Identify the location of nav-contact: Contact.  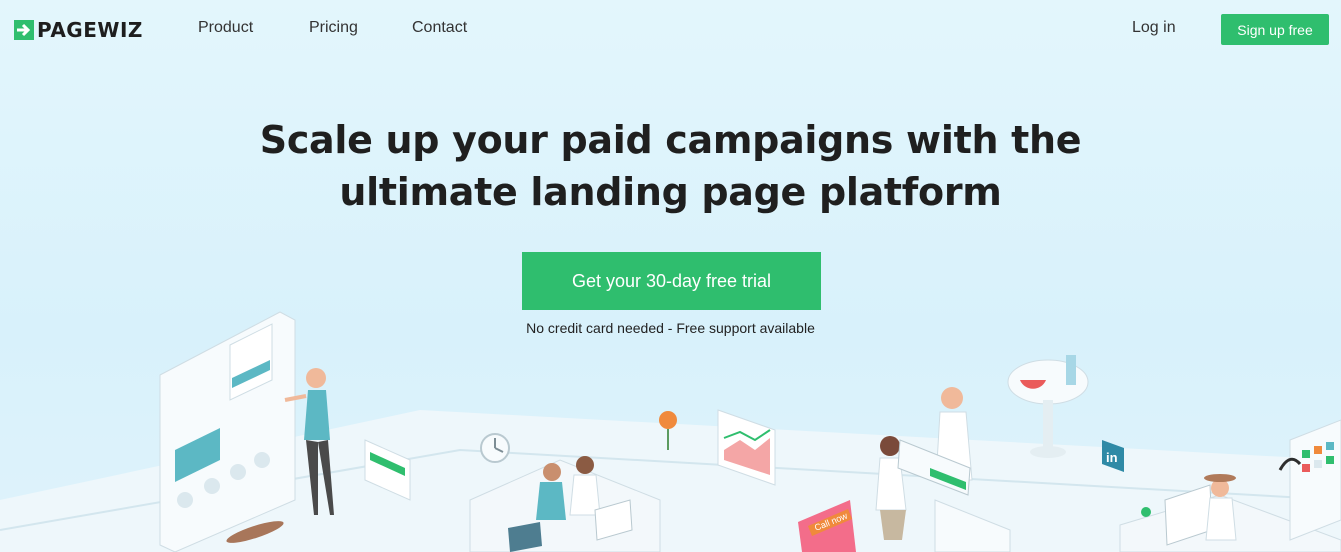
(439, 28).